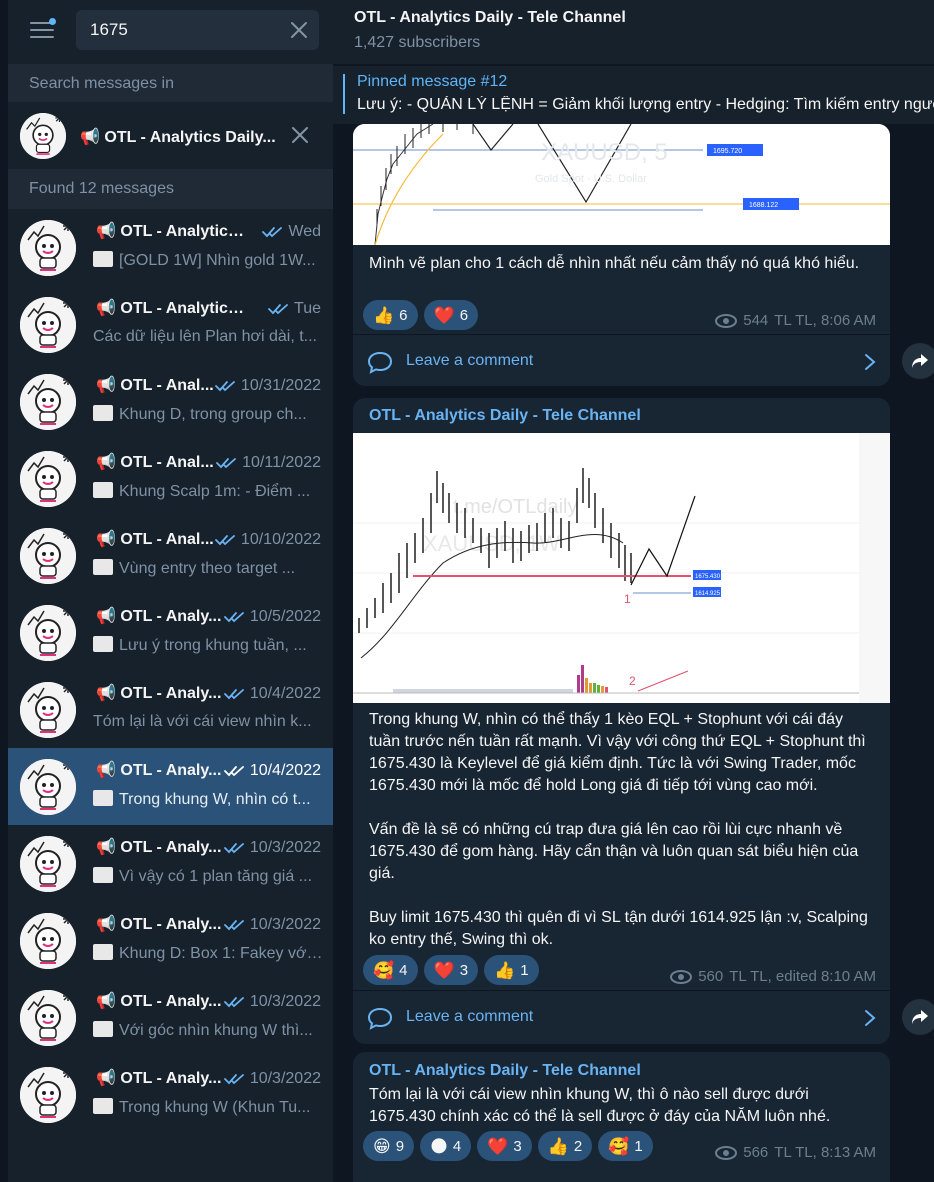 The width and height of the screenshot is (934, 1182). Describe the element at coordinates (382, 1146) in the screenshot. I see `reaction-emoji-icon: 😁` at that location.